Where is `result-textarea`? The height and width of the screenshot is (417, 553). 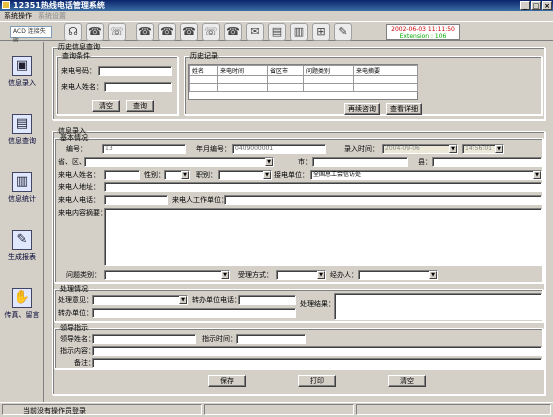
result-textarea is located at coordinates (438, 306).